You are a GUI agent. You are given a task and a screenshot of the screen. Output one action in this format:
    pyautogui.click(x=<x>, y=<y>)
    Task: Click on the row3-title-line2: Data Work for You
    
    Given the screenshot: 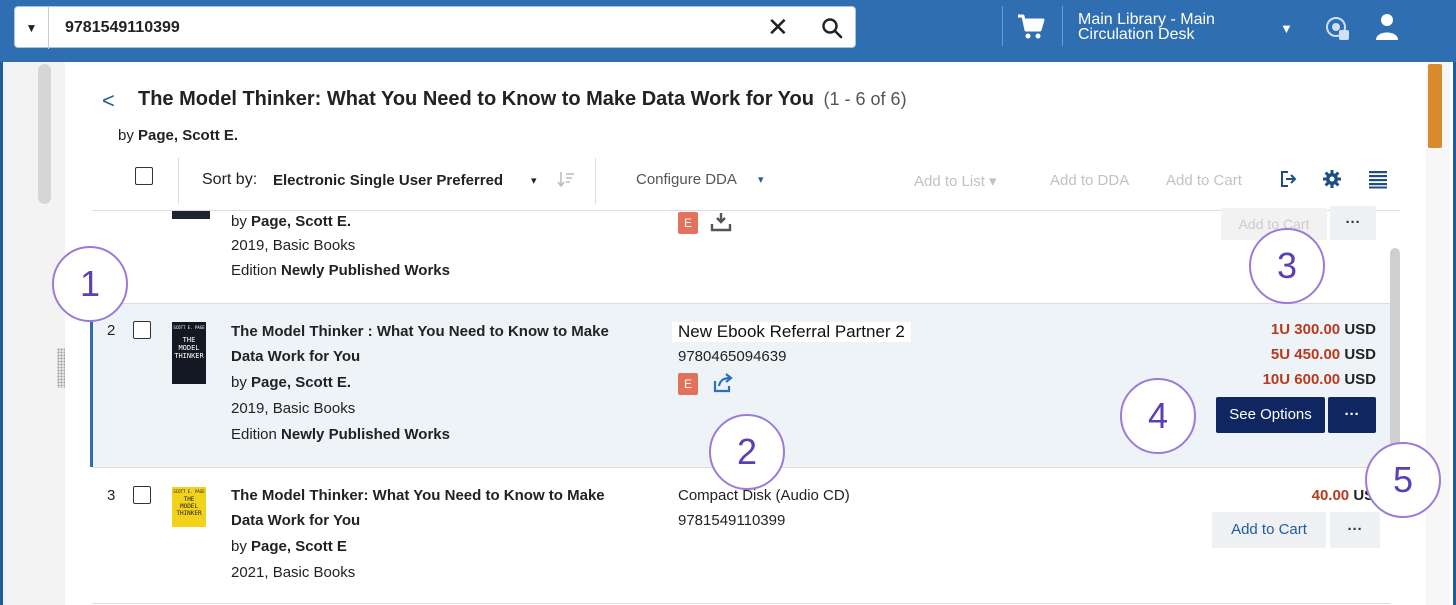 What is the action you would take?
    pyautogui.click(x=295, y=521)
    